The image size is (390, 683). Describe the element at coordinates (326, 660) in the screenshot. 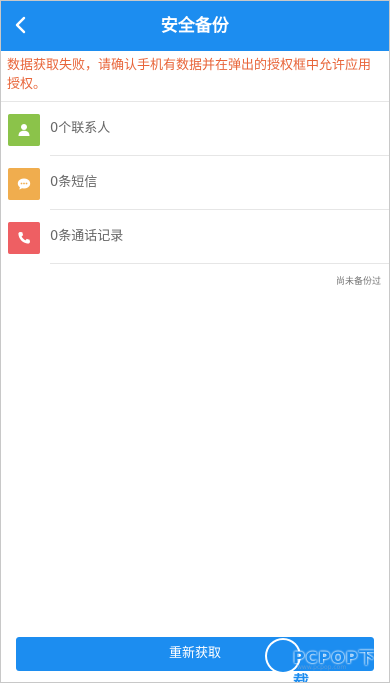

I see `watermark-logo: PCPOP下载 www.pcpop.com` at that location.